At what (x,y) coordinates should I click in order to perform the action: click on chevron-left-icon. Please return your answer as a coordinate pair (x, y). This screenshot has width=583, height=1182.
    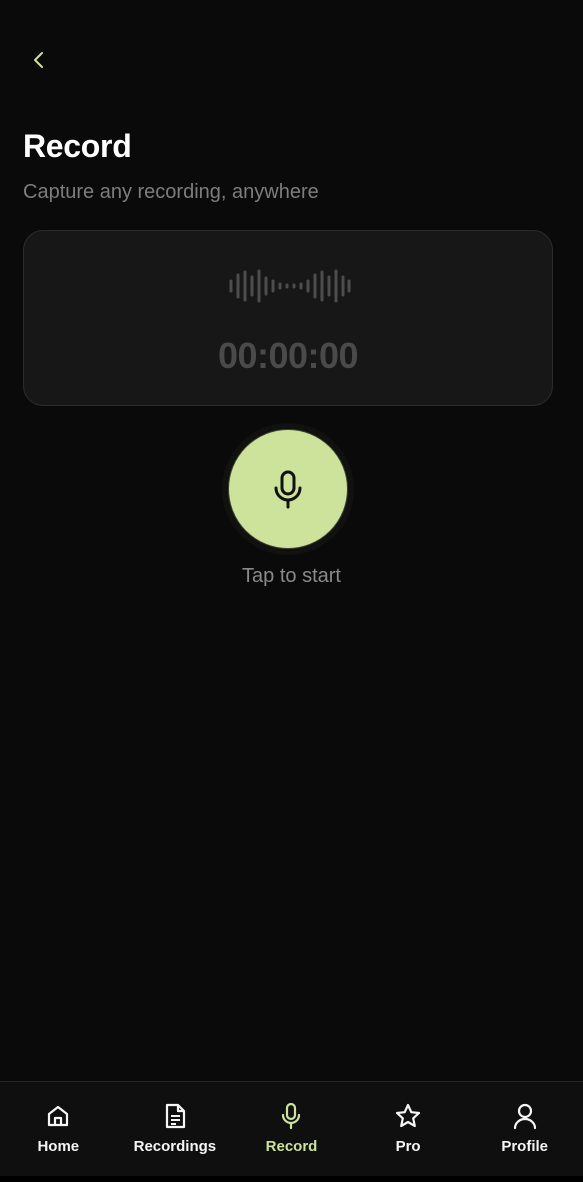
    Looking at the image, I should click on (38, 60).